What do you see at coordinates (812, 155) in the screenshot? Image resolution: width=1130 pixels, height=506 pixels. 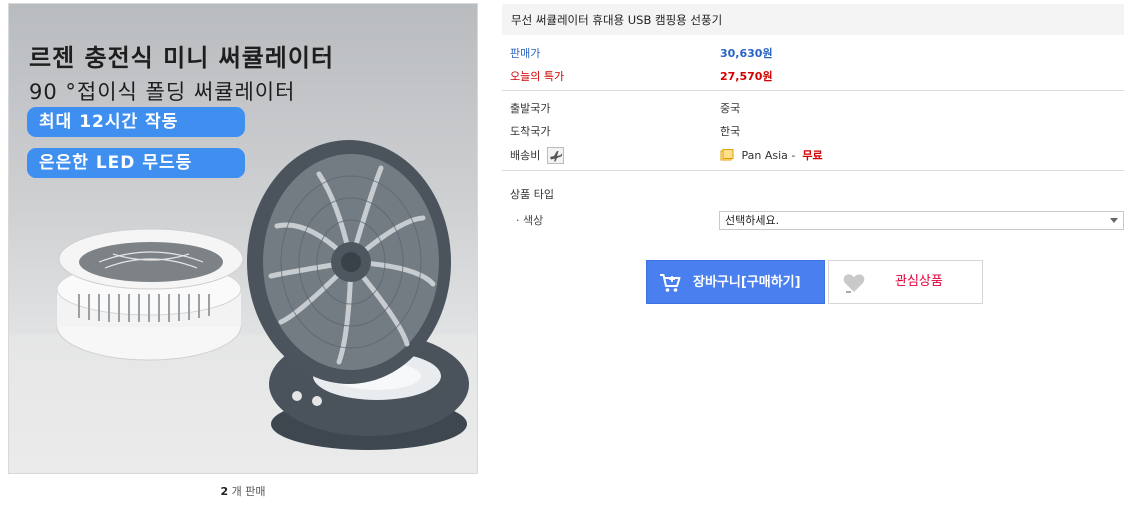 I see `shipping-fee-free: 무료` at bounding box center [812, 155].